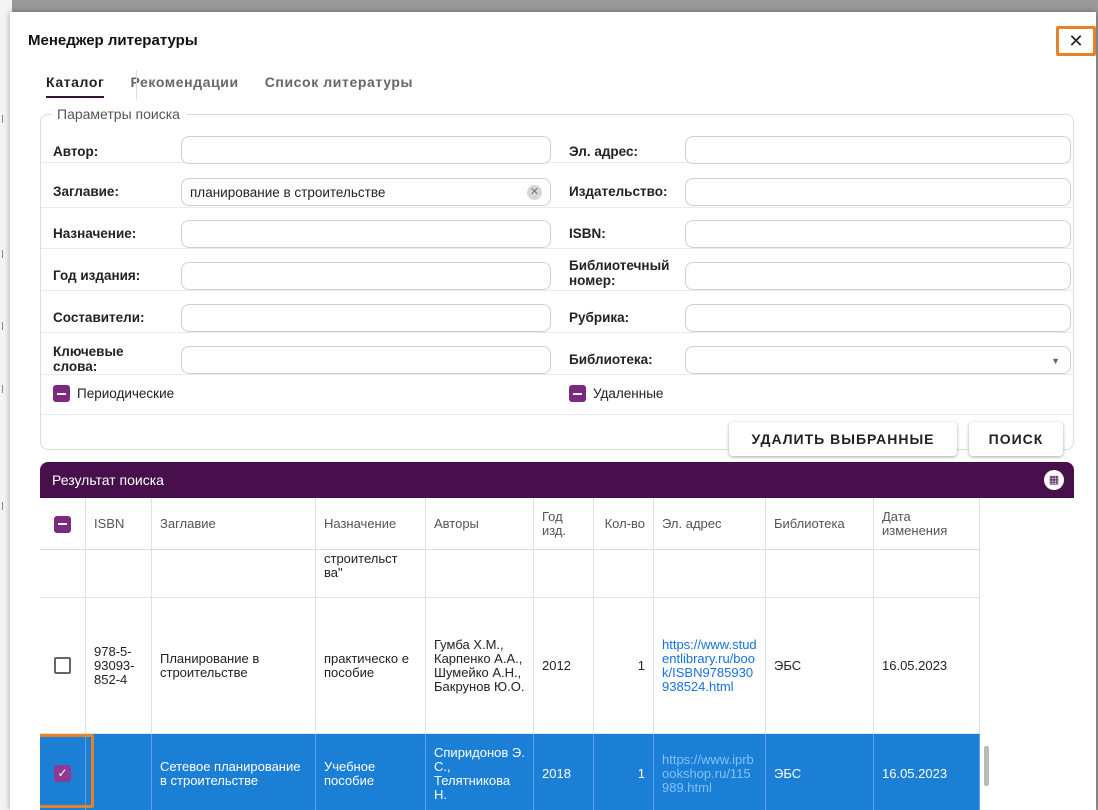  What do you see at coordinates (577, 393) in the screenshot?
I see `deleted-checkbox` at bounding box center [577, 393].